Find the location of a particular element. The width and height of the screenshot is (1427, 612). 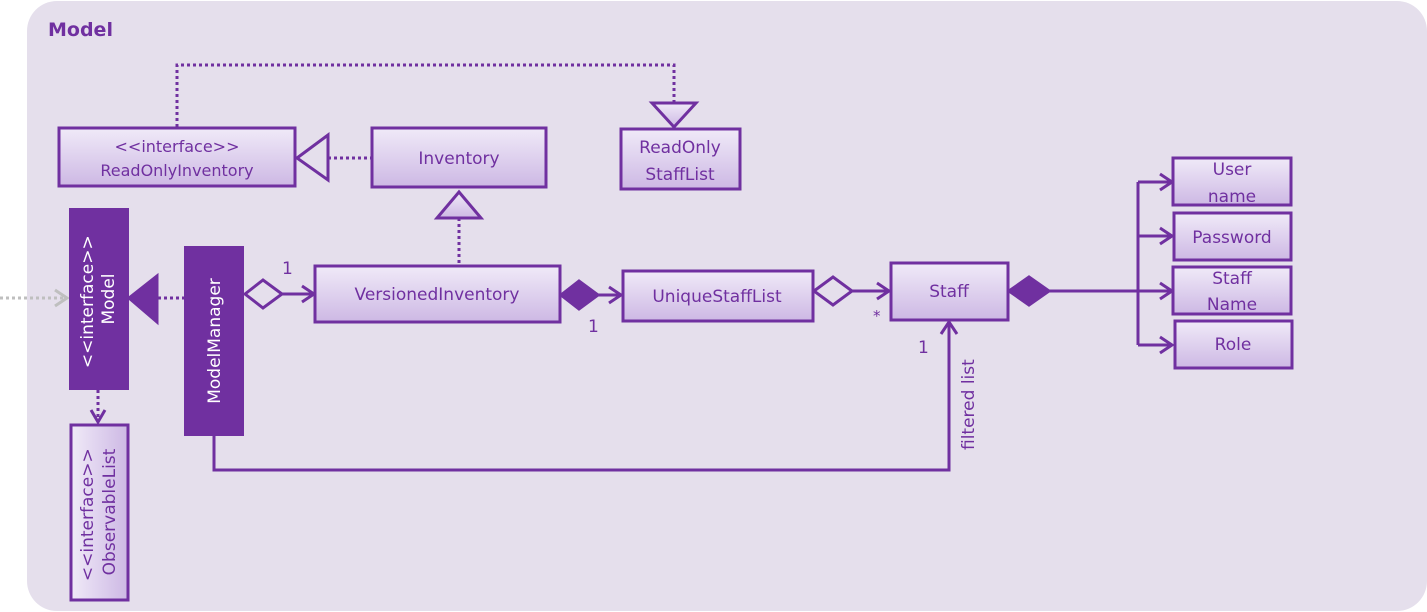

class-user-name: User name is located at coordinates (1232, 181).